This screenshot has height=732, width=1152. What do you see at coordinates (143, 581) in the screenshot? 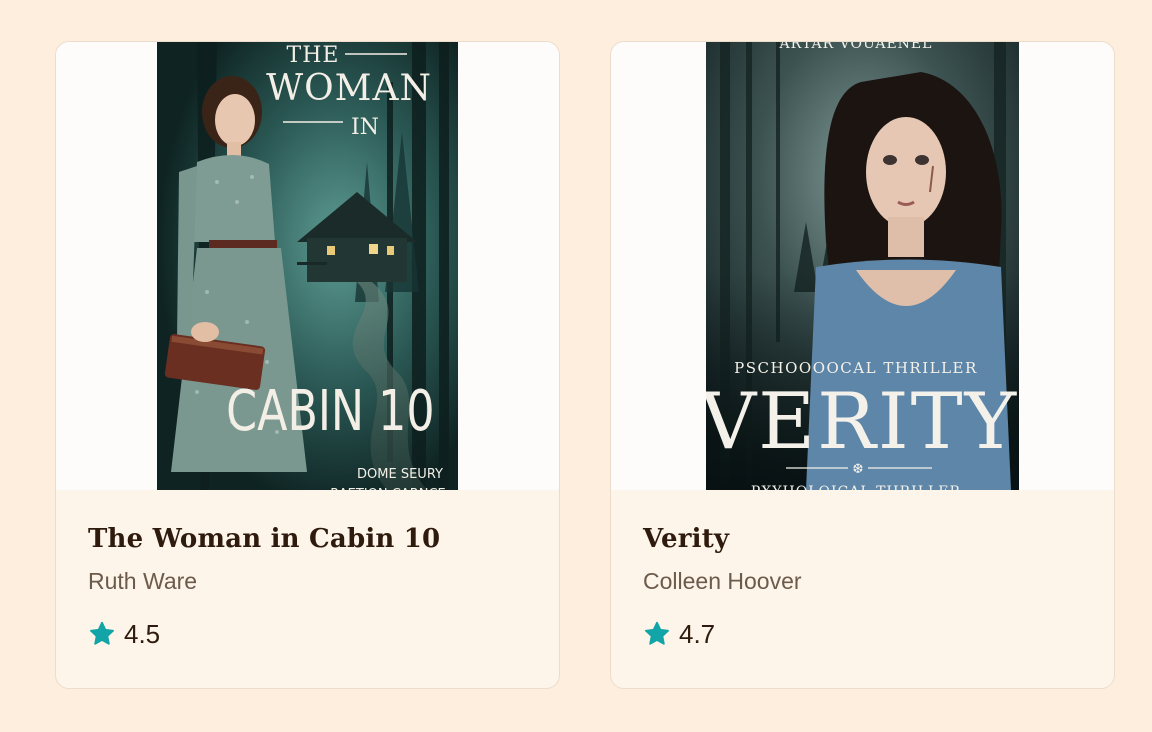
I see `book-author: Ruth Ware` at bounding box center [143, 581].